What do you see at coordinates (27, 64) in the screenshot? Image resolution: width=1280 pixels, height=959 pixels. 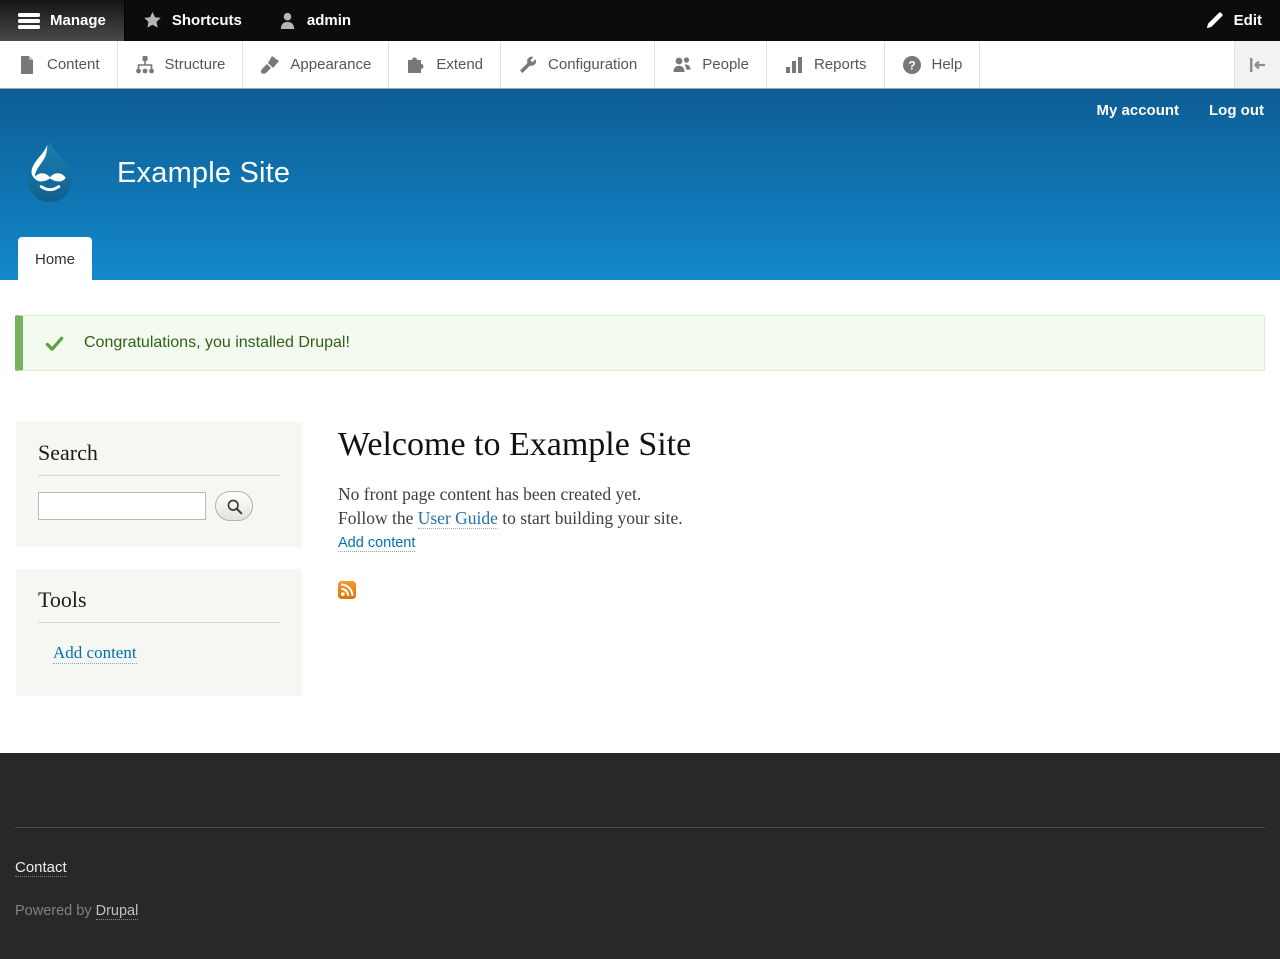 I see `file-icon` at bounding box center [27, 64].